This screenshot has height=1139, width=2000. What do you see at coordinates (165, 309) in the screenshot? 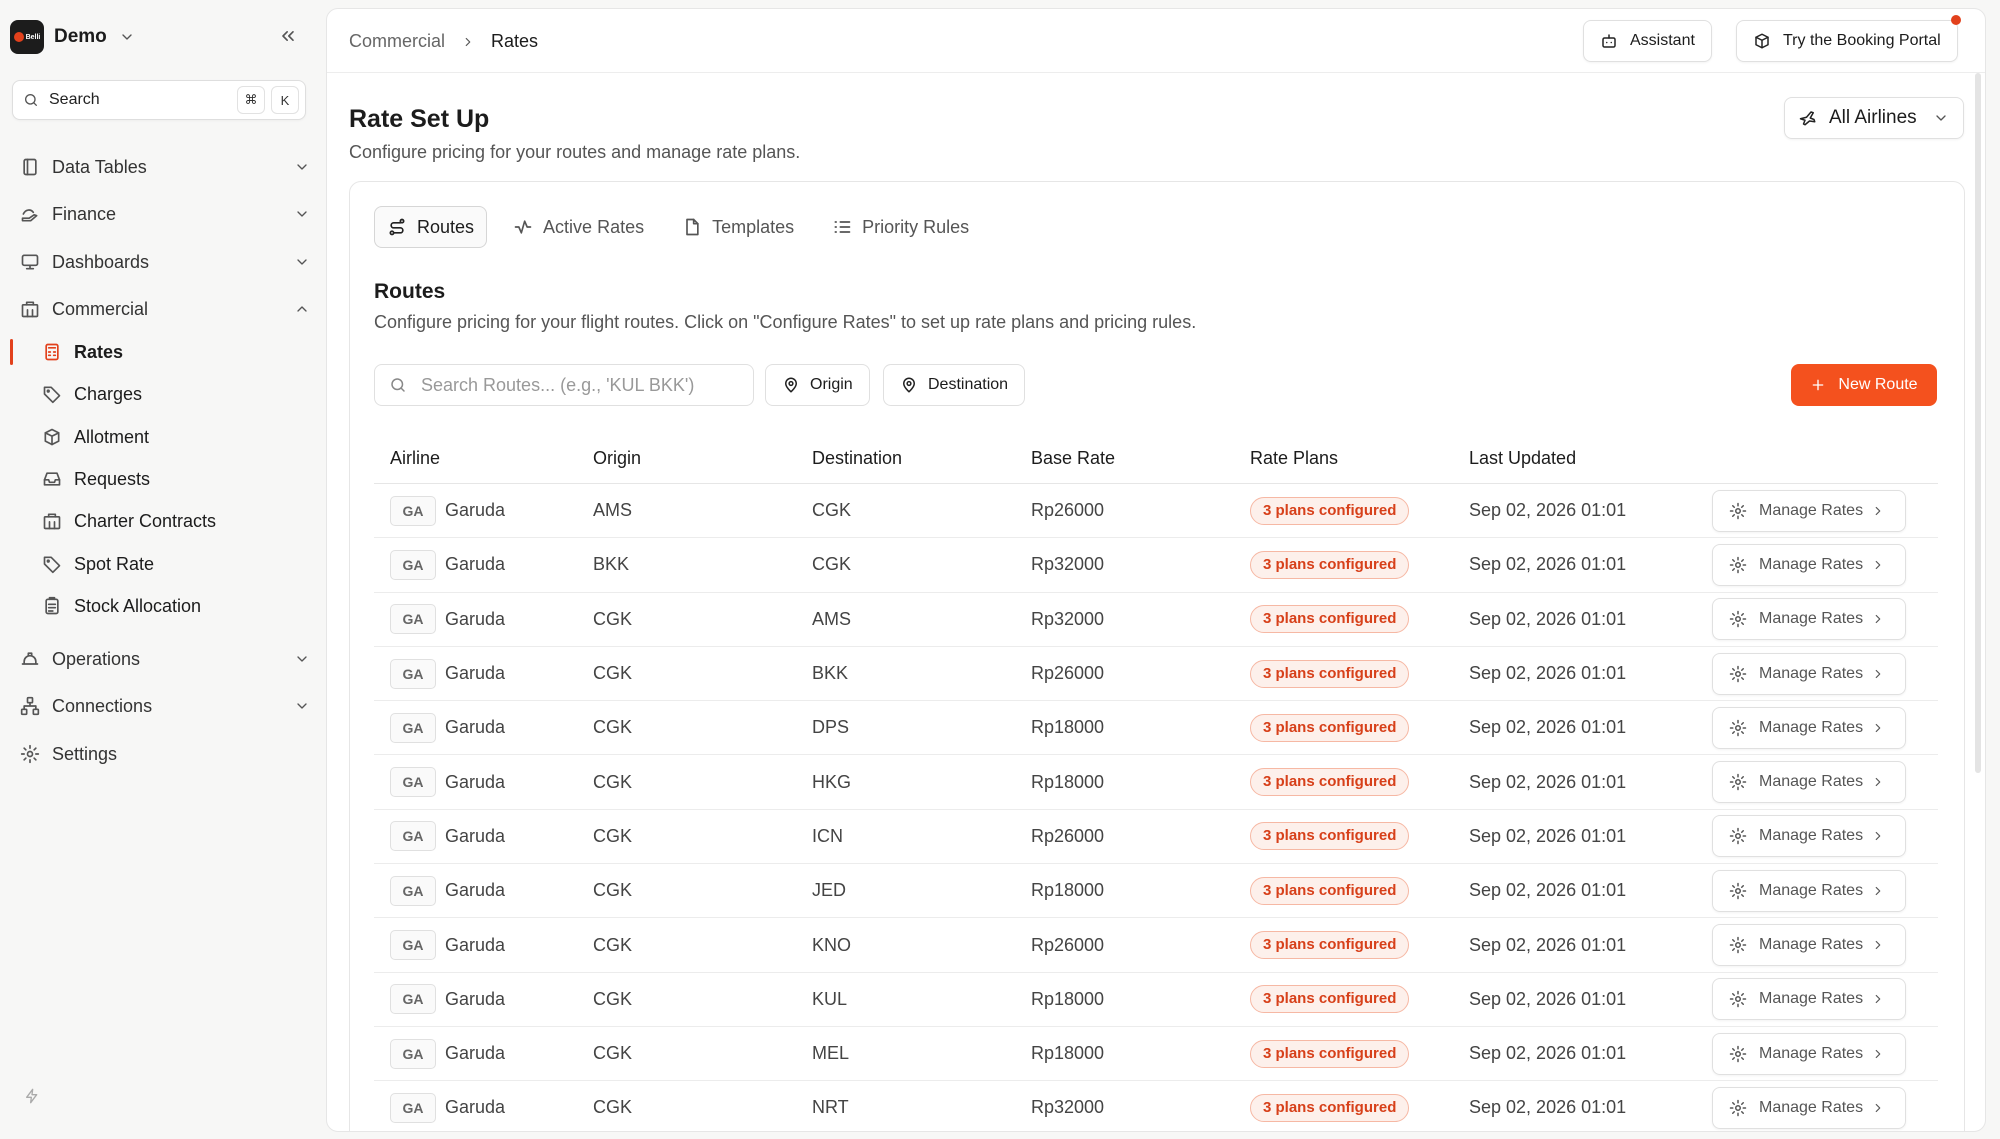
I see `nav-group-commercial: Commercial` at bounding box center [165, 309].